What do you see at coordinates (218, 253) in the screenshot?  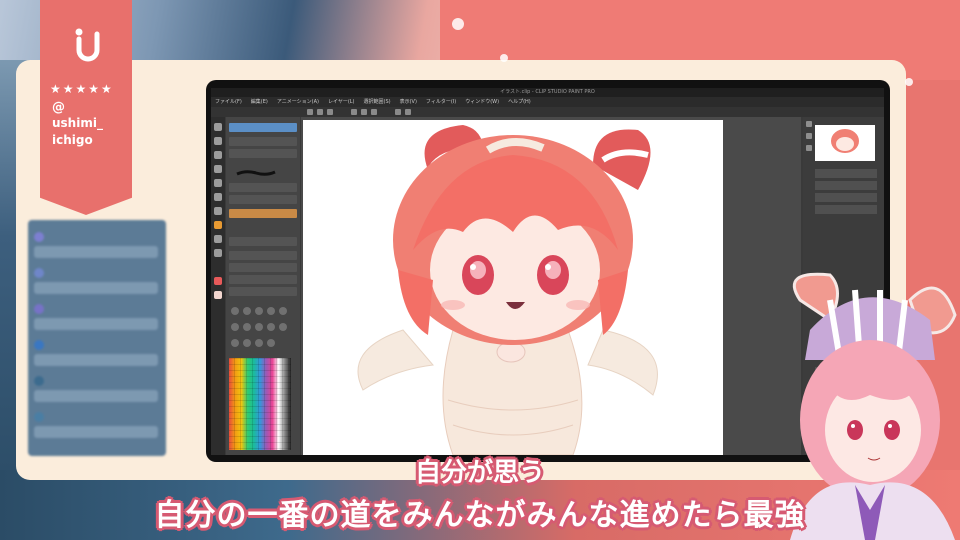 I see `tool-text-icon` at bounding box center [218, 253].